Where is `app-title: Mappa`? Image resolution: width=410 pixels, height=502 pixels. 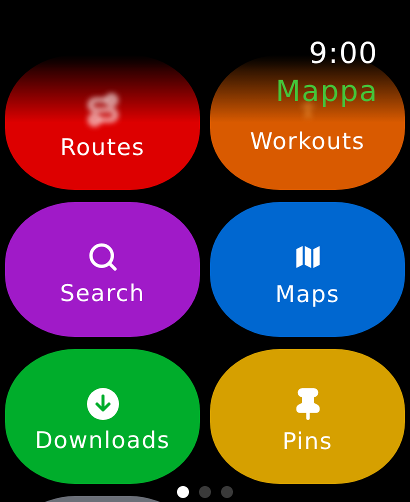 app-title: Mappa is located at coordinates (327, 91).